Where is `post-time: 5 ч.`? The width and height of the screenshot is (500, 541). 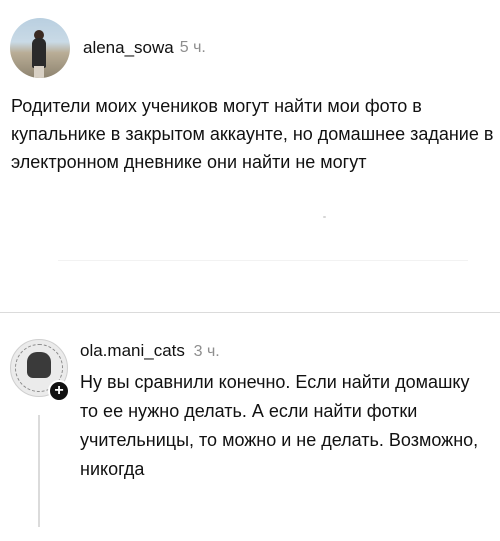
post-time: 5 ч. is located at coordinates (192, 47).